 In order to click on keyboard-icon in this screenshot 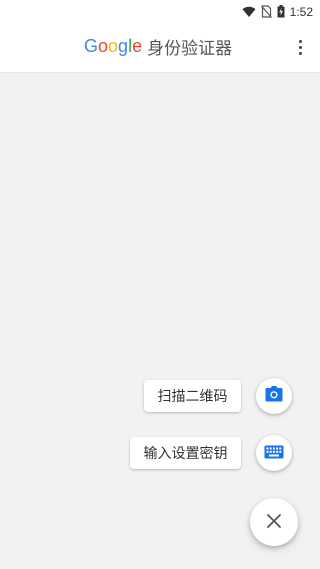, I will do `click(274, 453)`.